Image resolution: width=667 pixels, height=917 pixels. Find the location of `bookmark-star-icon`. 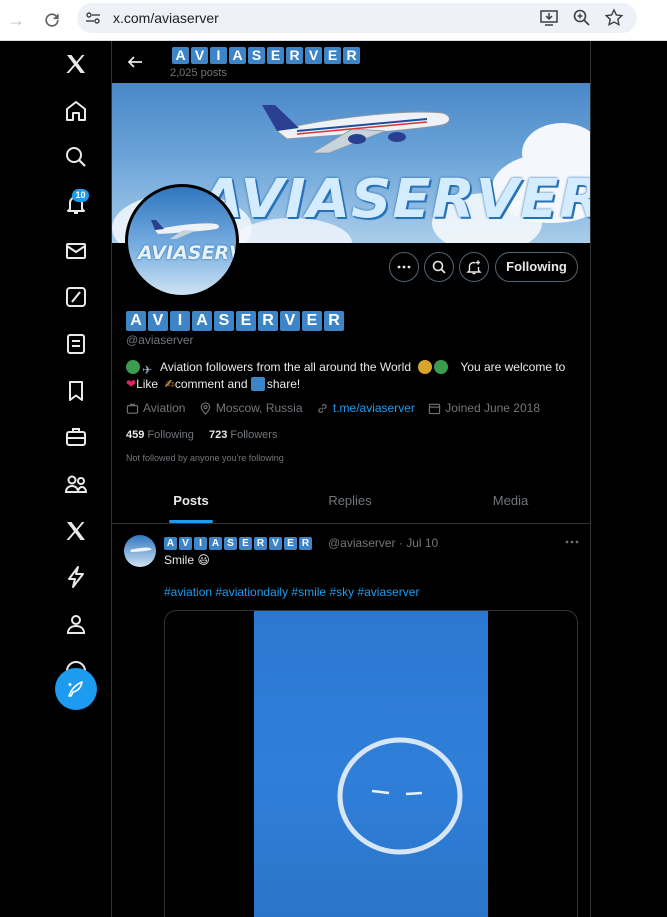

bookmark-star-icon is located at coordinates (614, 18).